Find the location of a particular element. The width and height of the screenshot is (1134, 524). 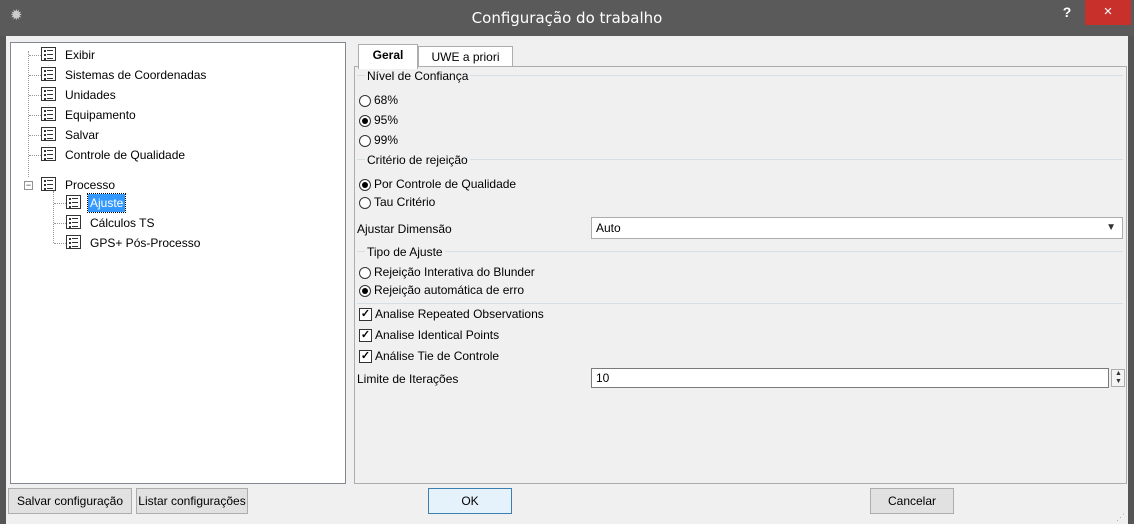

radio-label: 95% is located at coordinates (386, 120).